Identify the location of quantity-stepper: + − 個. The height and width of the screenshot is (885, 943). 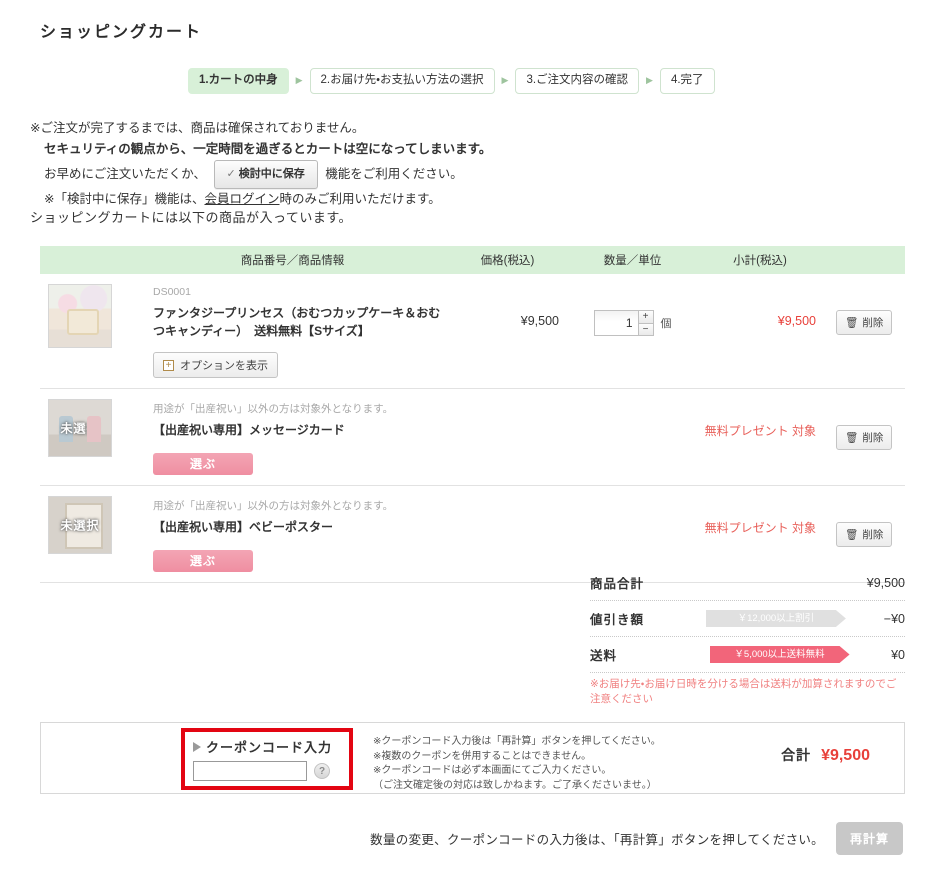
(632, 310).